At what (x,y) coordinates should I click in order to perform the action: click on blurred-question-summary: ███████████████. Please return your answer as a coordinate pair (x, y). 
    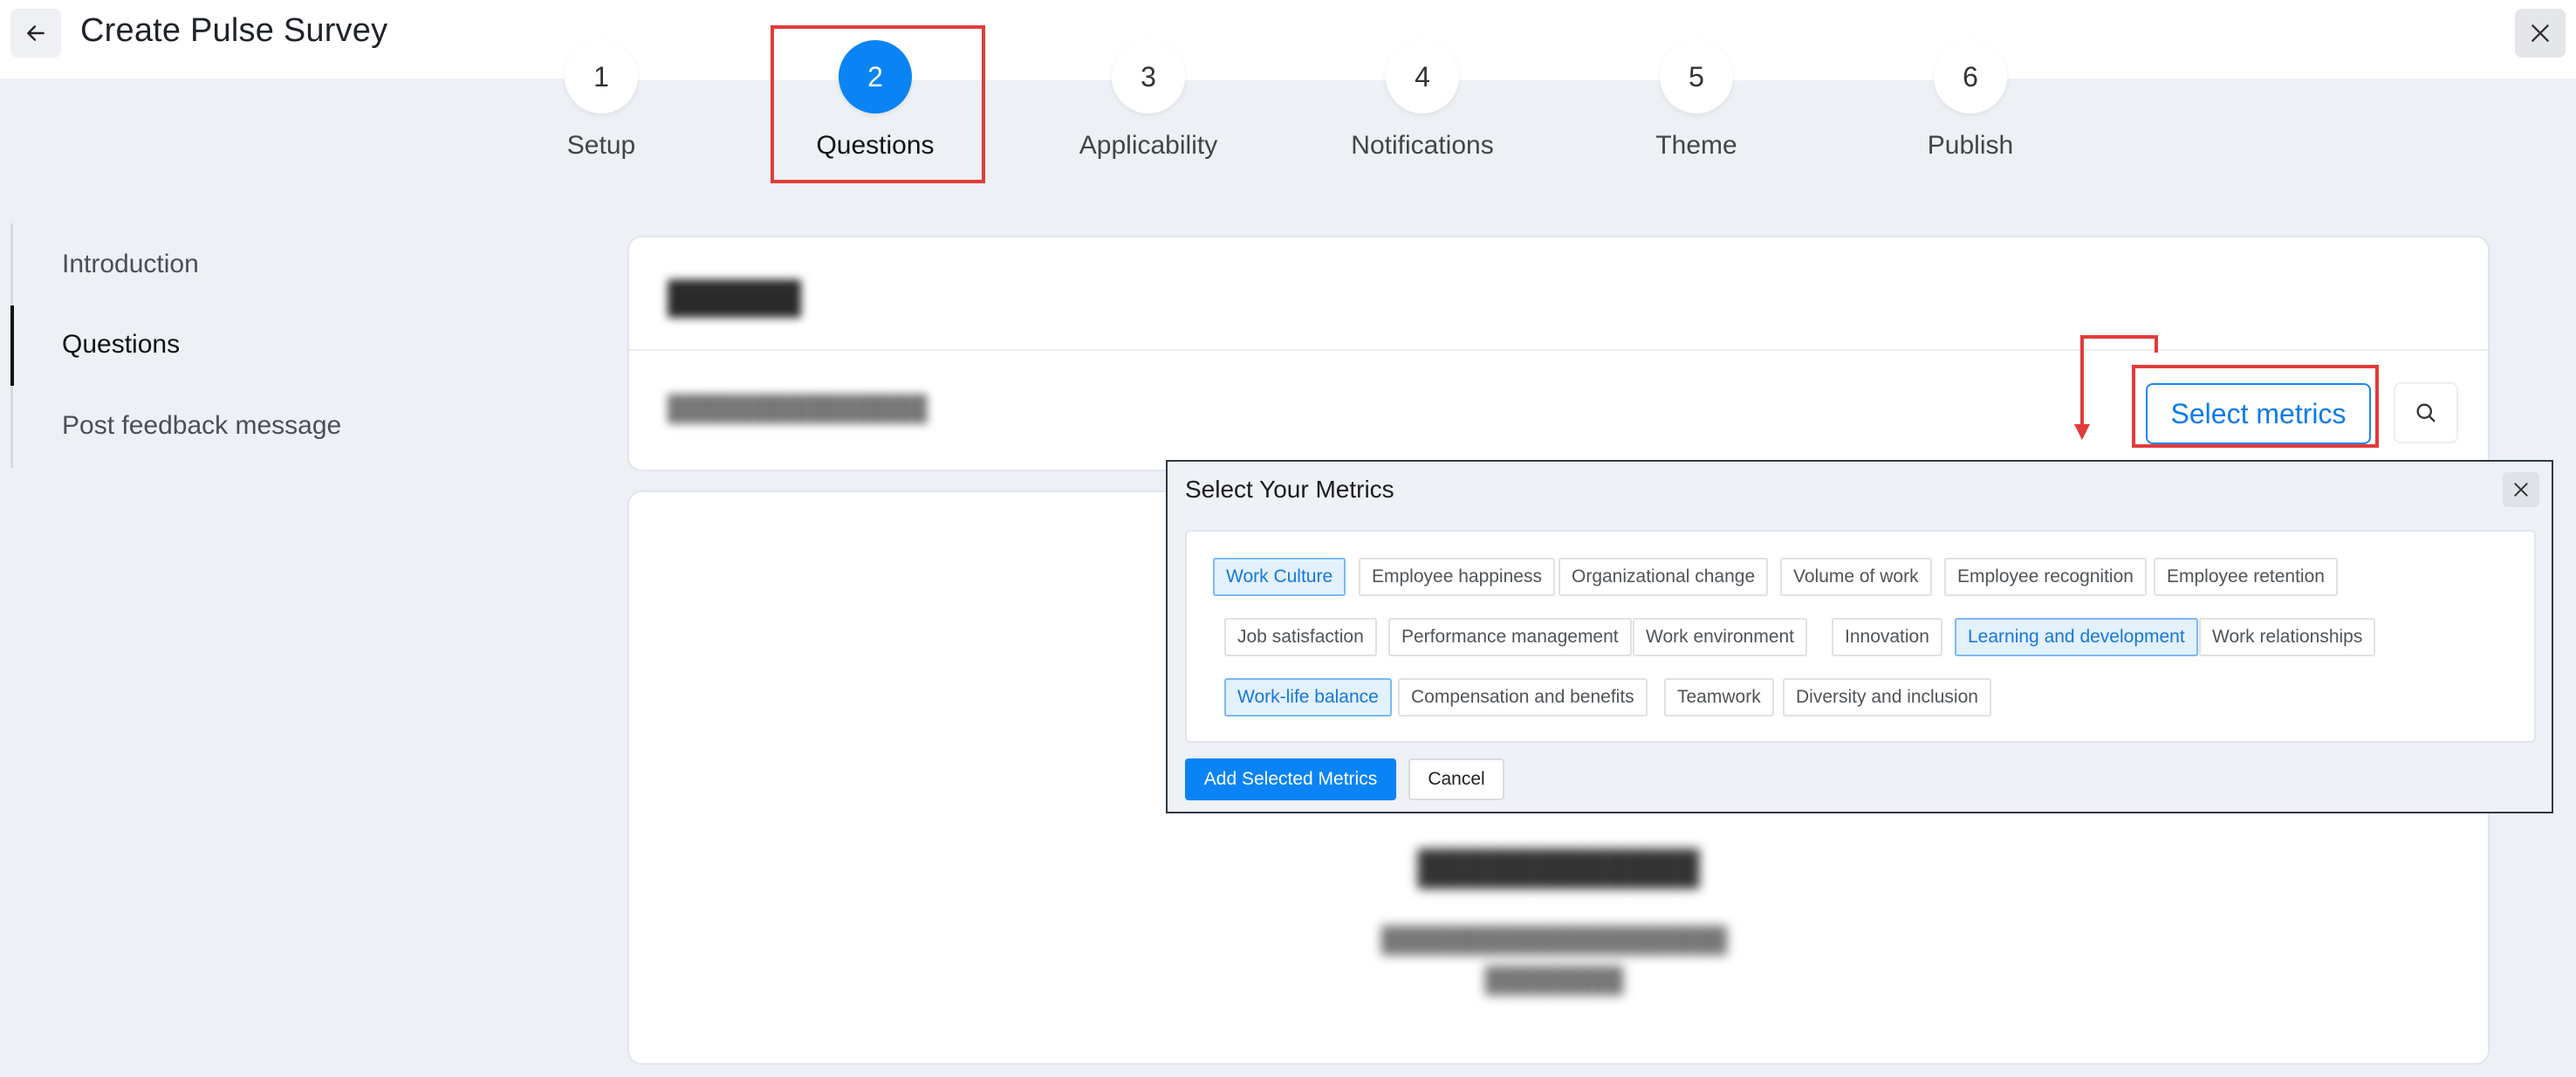
    Looking at the image, I should click on (798, 408).